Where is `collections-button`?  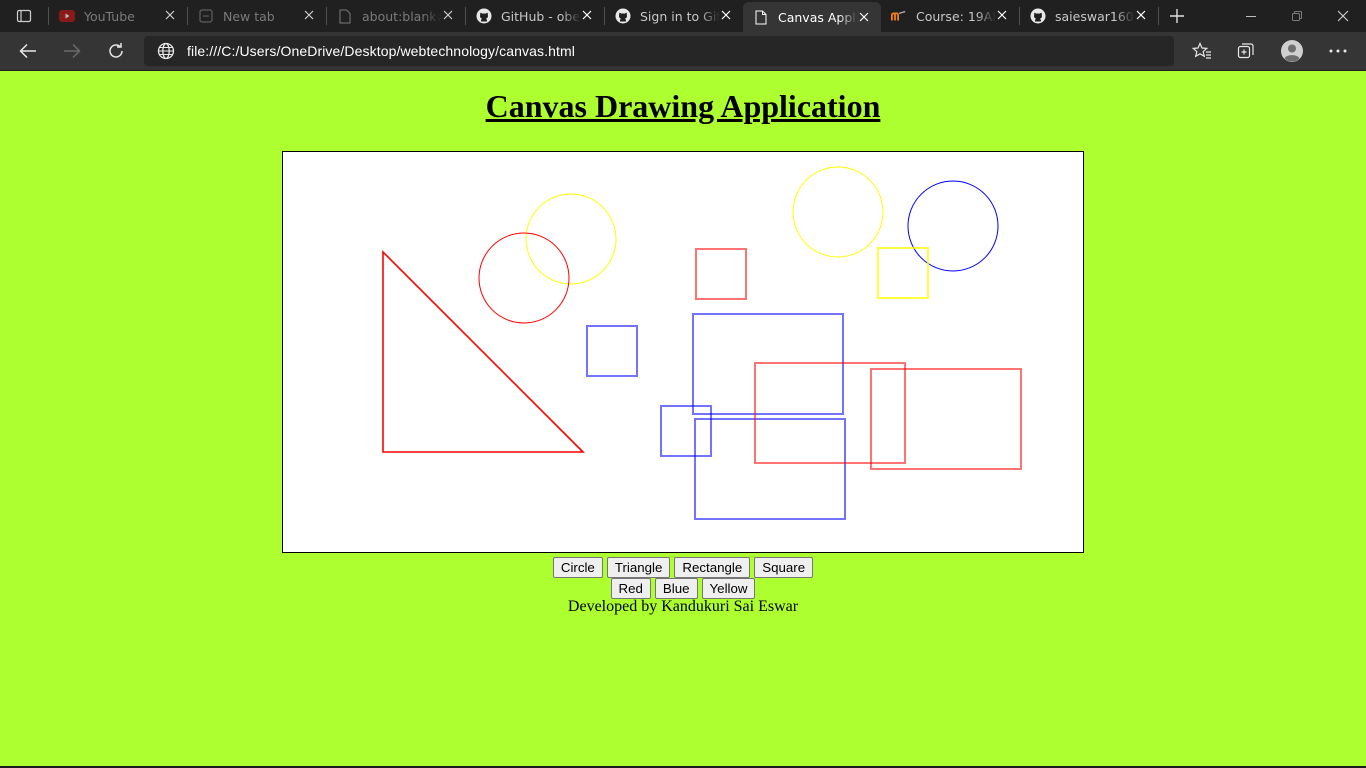
collections-button is located at coordinates (1246, 51).